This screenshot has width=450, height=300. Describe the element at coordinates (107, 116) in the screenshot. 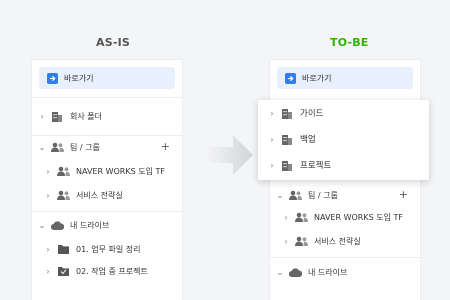

I see `company-folder-item: › 회사 폴더` at that location.